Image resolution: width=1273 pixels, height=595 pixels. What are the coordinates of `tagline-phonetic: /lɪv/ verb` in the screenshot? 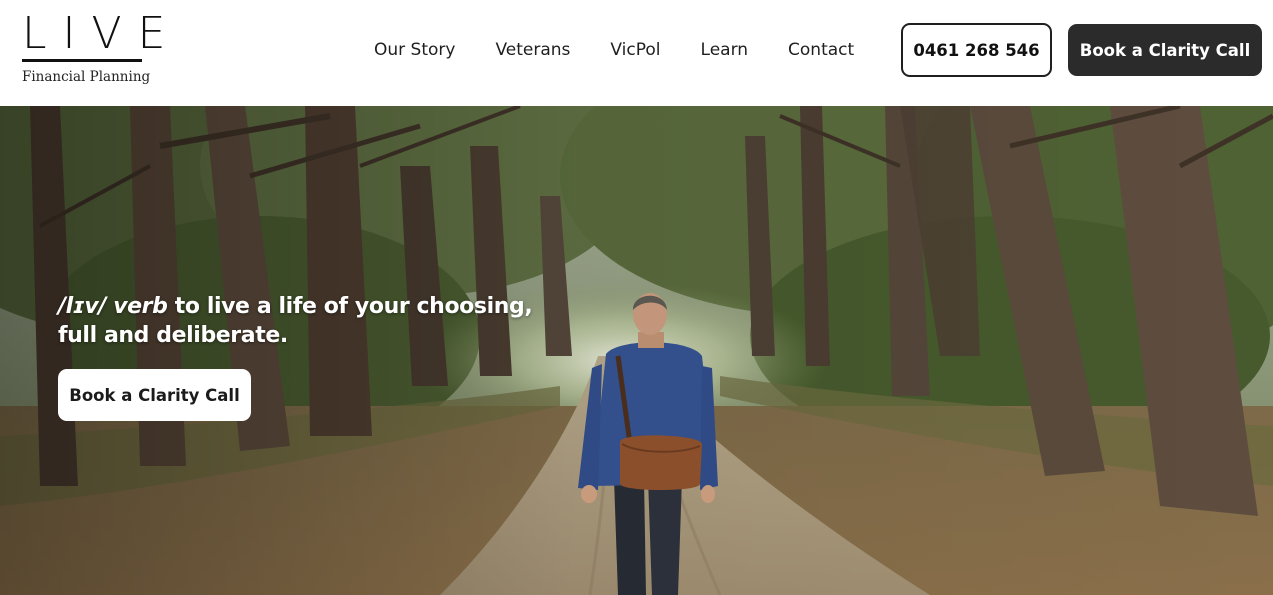 It's located at (113, 306).